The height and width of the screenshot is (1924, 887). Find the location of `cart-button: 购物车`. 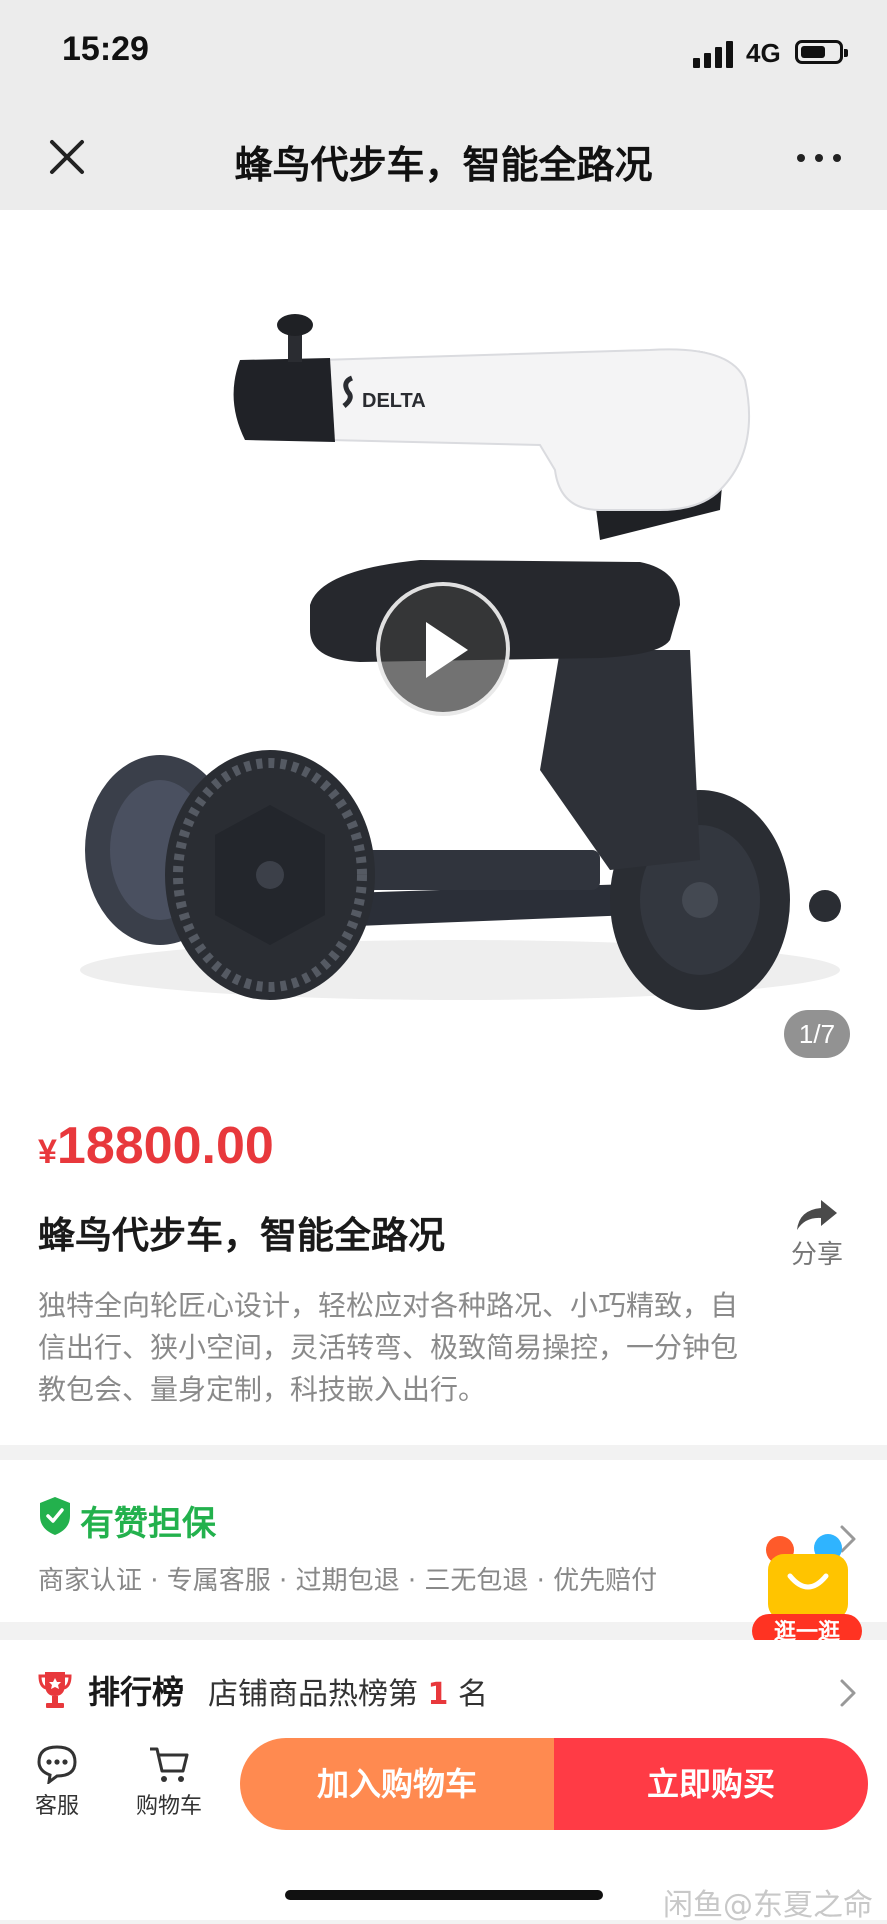

cart-button: 购物车 is located at coordinates (169, 1782).